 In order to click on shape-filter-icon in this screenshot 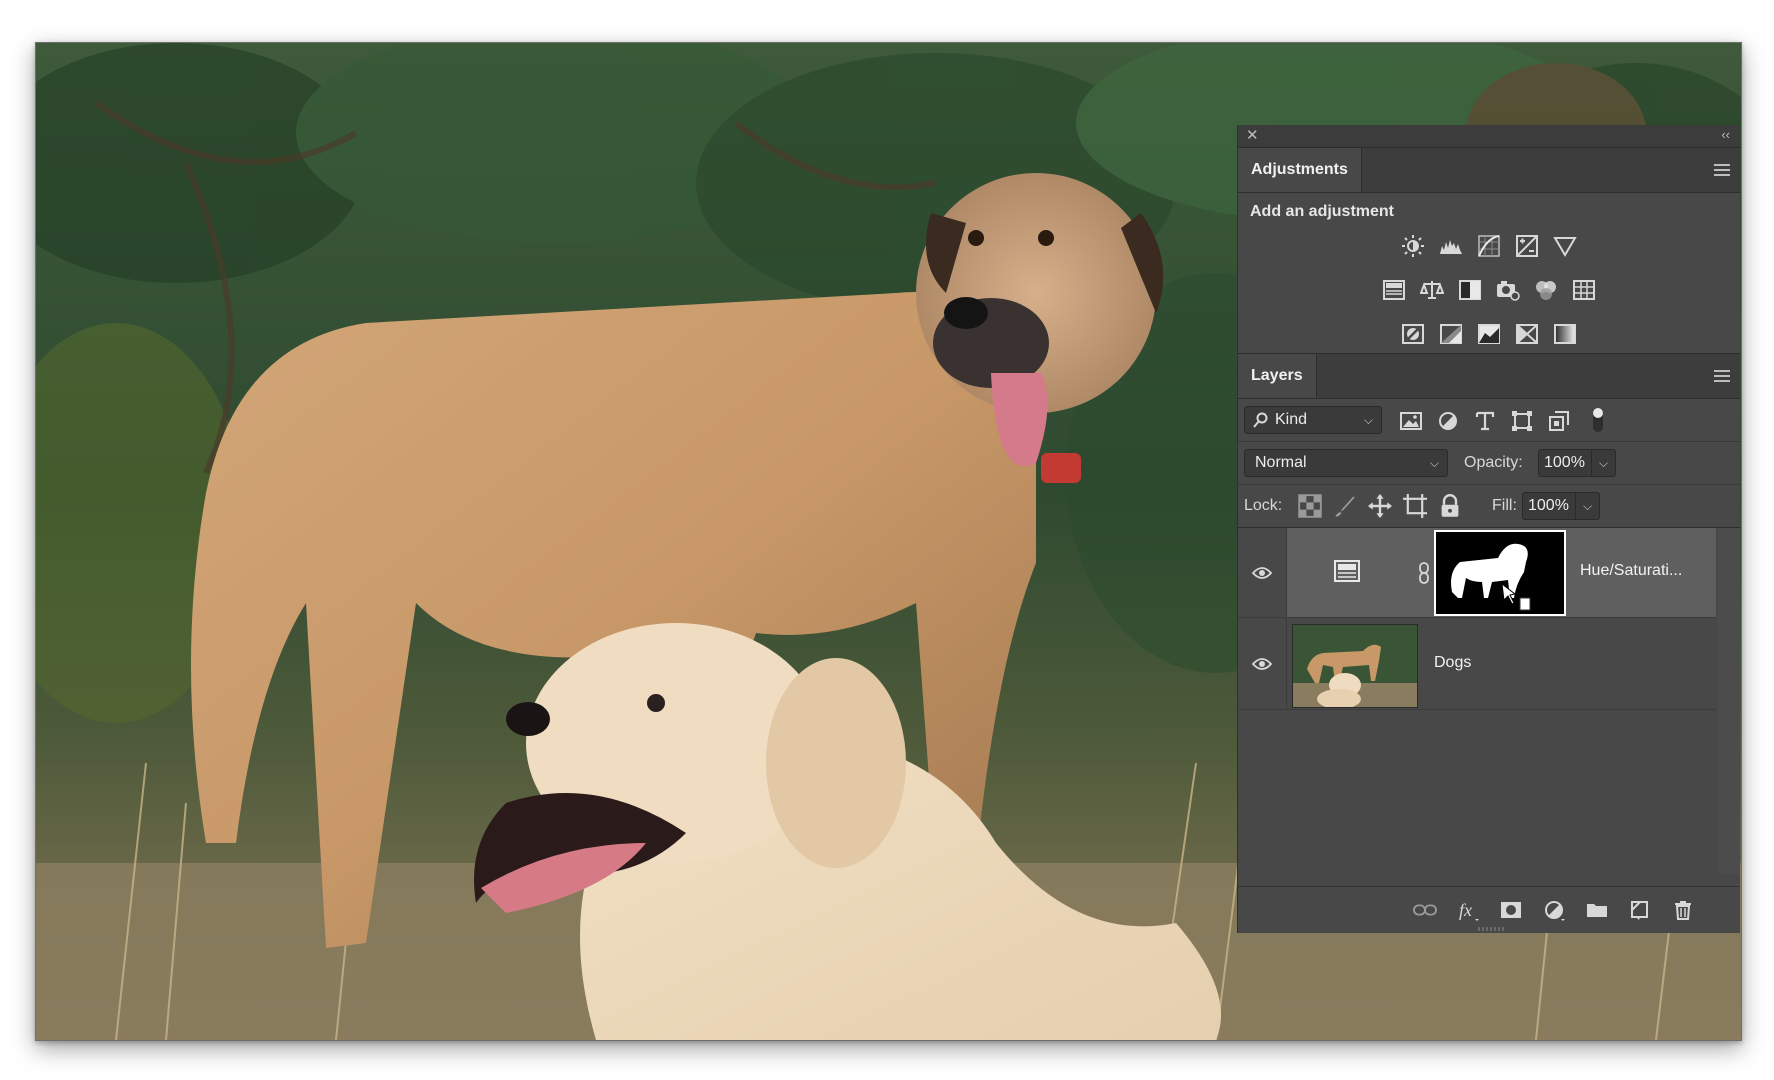, I will do `click(1522, 421)`.